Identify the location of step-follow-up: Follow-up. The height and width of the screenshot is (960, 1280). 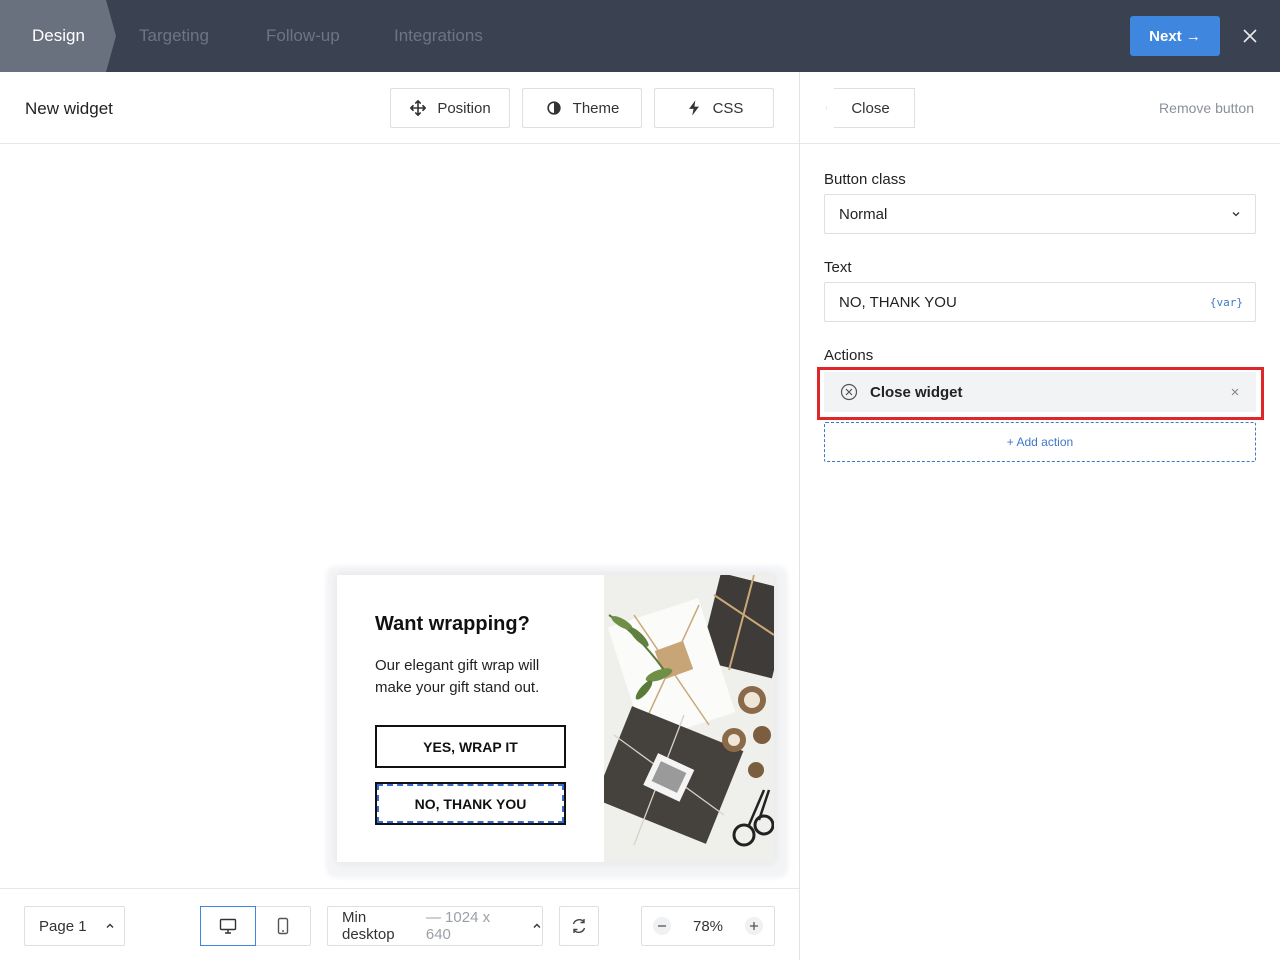
(303, 36).